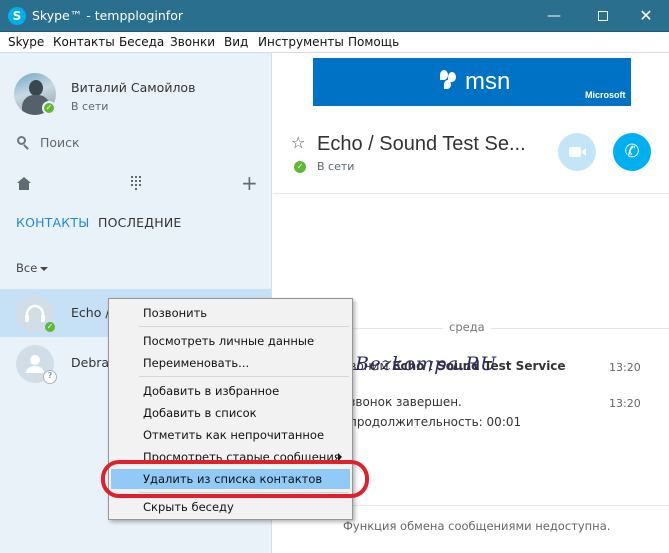 The height and width of the screenshot is (553, 669). I want to click on close-button: ✕, so click(646, 16).